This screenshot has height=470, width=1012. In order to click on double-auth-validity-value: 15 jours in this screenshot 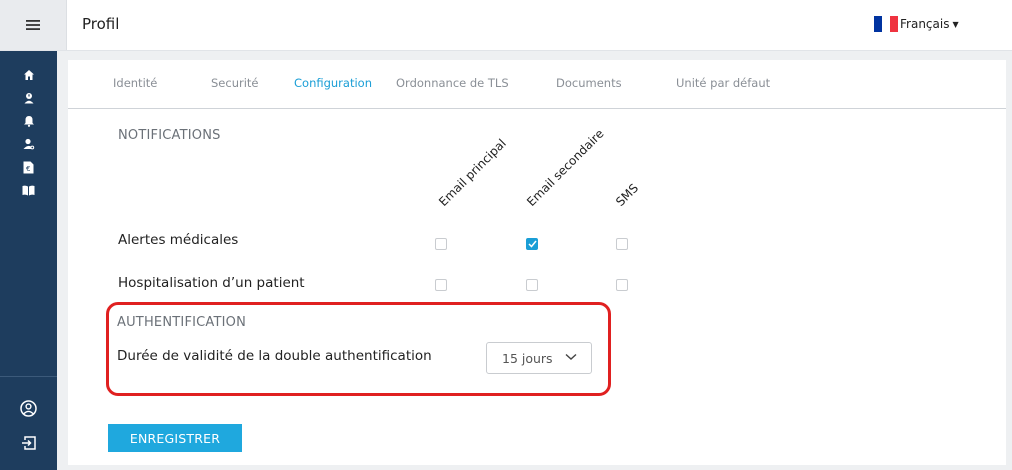, I will do `click(527, 358)`.